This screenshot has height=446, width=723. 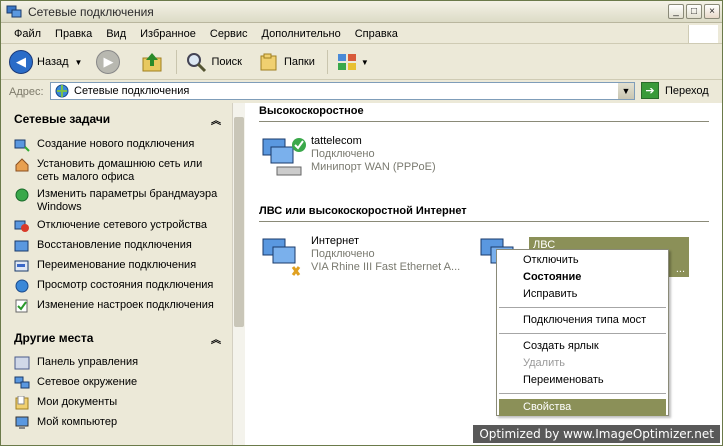 What do you see at coordinates (21, 266) in the screenshot?
I see `rename-icon` at bounding box center [21, 266].